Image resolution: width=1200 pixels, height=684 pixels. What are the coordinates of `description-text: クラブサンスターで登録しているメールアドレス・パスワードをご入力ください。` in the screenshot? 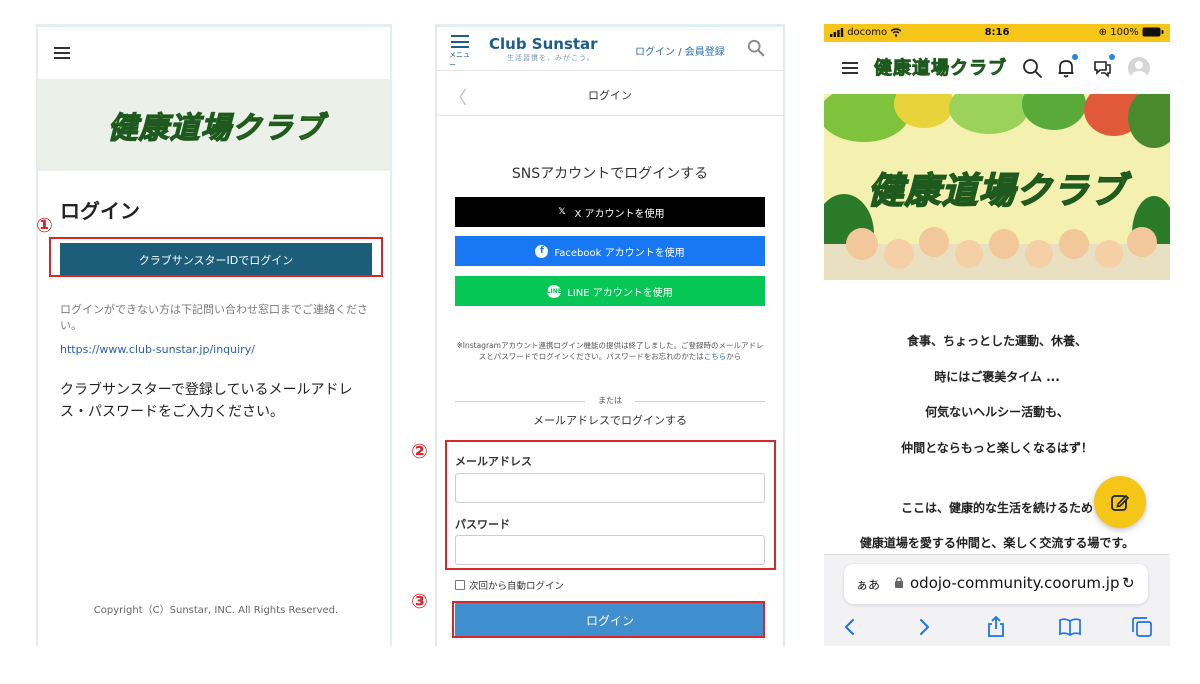 It's located at (206, 401).